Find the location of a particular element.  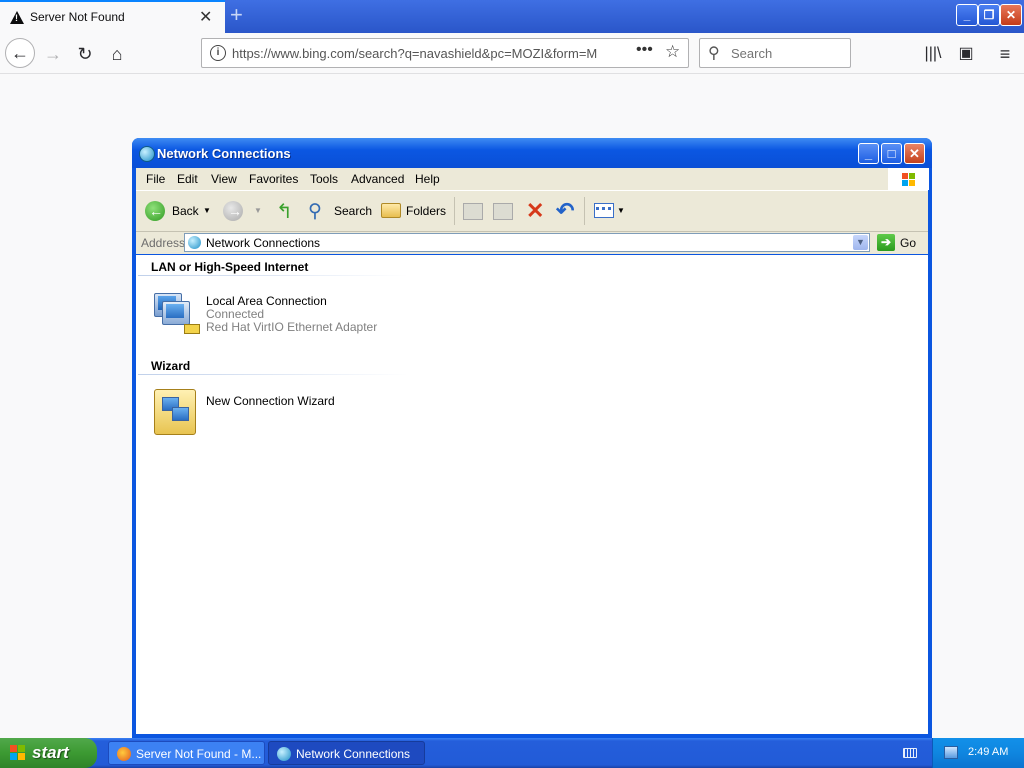

network-computer-icon is located at coordinates (178, 315).